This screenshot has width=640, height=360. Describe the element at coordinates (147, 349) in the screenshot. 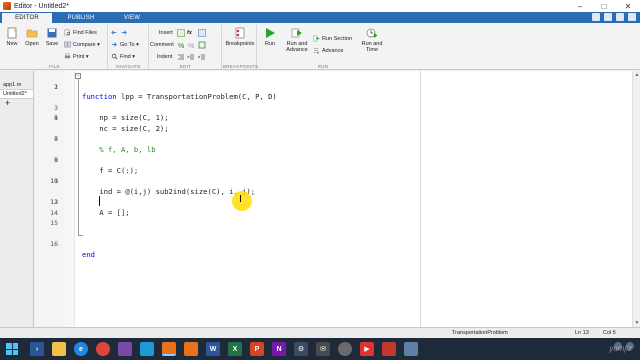

I see `terminal-icon` at that location.